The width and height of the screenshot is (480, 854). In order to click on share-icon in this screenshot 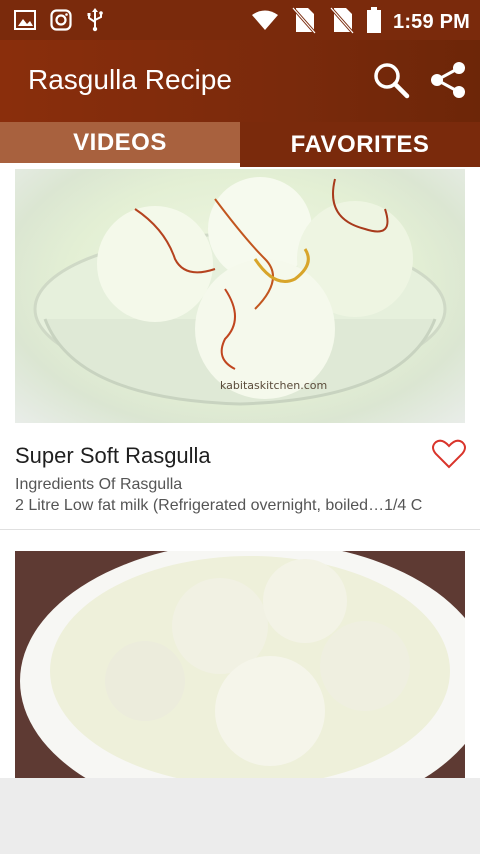, I will do `click(448, 82)`.